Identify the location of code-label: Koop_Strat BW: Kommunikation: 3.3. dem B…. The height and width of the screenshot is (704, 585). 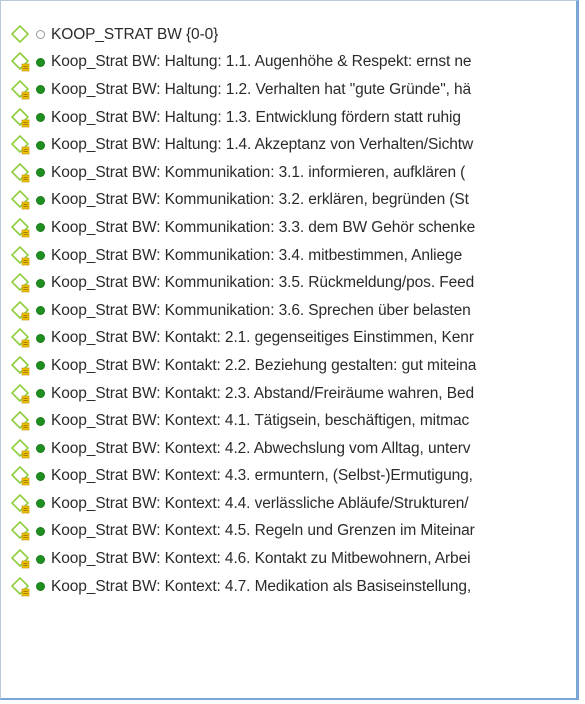
(263, 227).